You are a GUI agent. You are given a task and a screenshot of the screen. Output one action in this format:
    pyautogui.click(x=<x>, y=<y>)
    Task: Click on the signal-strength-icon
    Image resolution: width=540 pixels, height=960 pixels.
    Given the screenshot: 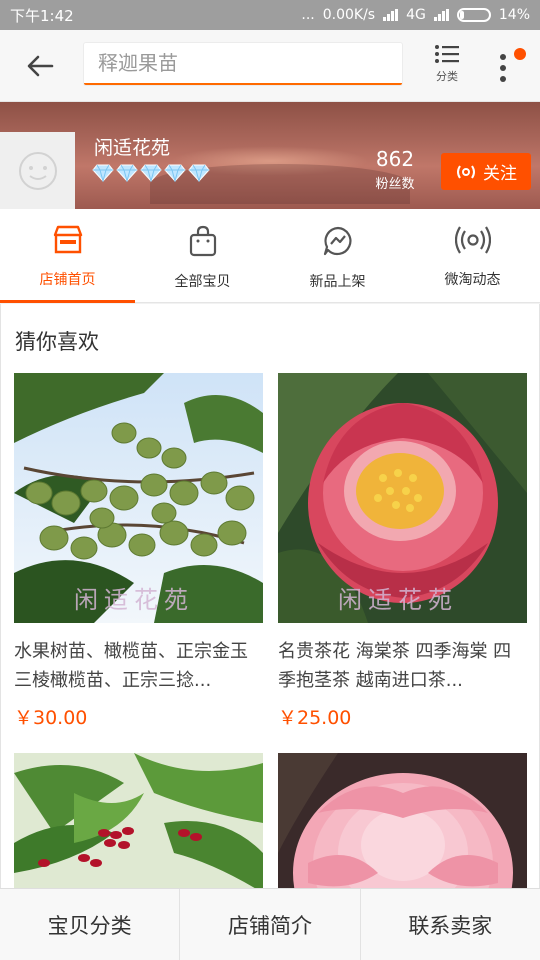 What is the action you would take?
    pyautogui.click(x=441, y=15)
    